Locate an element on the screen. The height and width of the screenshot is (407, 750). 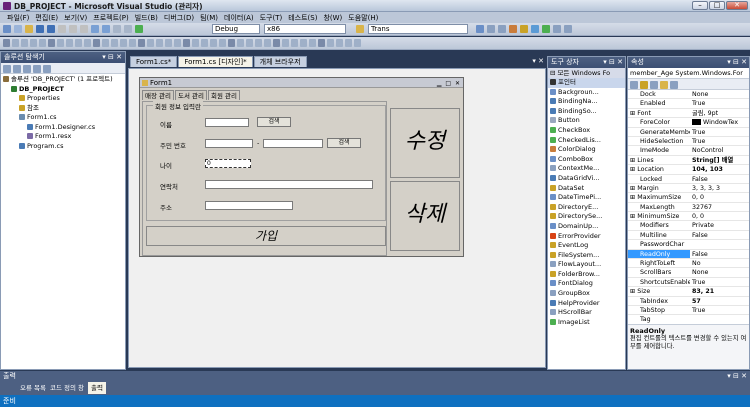
toolbox-item: CheckBox is located at coordinates (586, 131).